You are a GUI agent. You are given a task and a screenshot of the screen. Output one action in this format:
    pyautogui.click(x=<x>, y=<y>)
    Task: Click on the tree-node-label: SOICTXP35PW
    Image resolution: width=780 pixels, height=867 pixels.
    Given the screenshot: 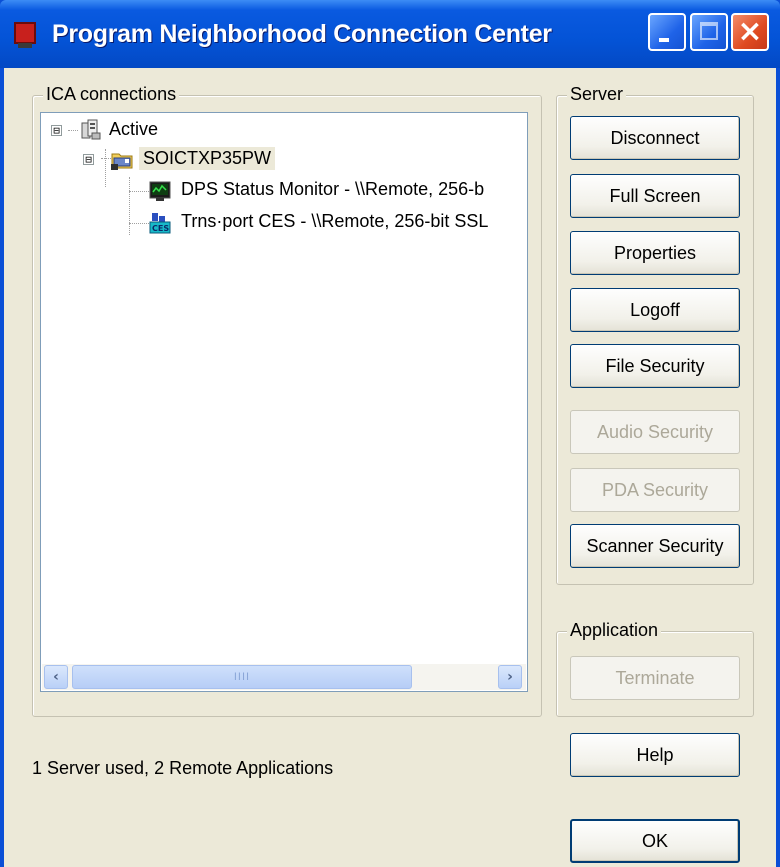 What is the action you would take?
    pyautogui.click(x=207, y=158)
    